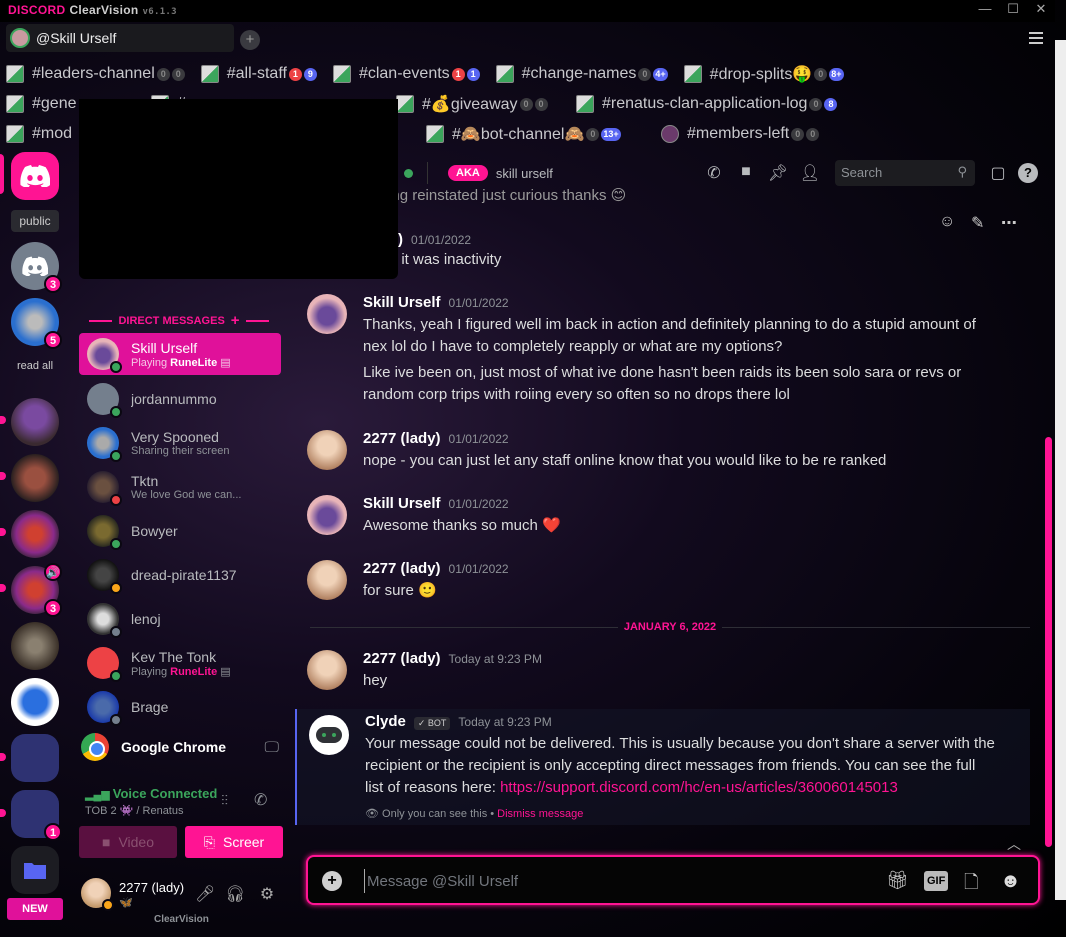 This screenshot has width=1066, height=937. I want to click on more-options-icon: ⋯, so click(1009, 223).